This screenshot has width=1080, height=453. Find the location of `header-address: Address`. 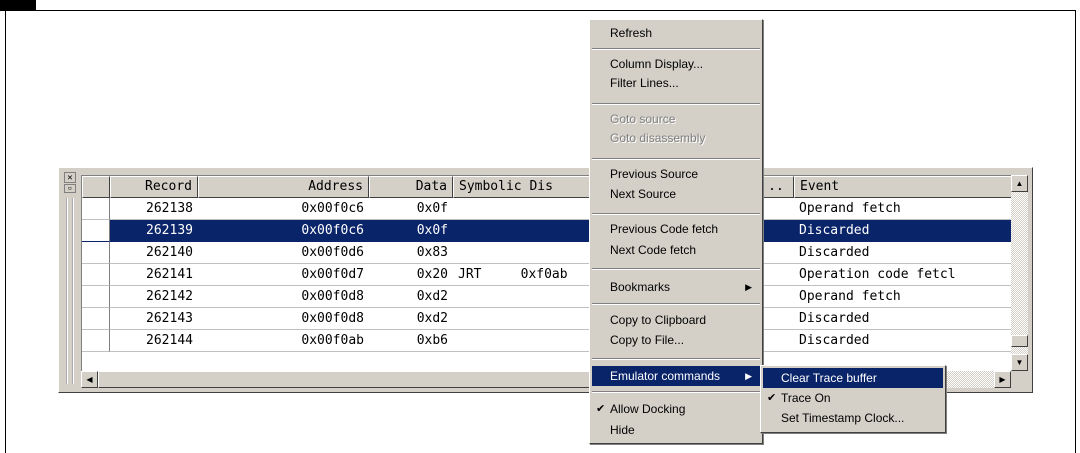

header-address: Address is located at coordinates (283, 187).